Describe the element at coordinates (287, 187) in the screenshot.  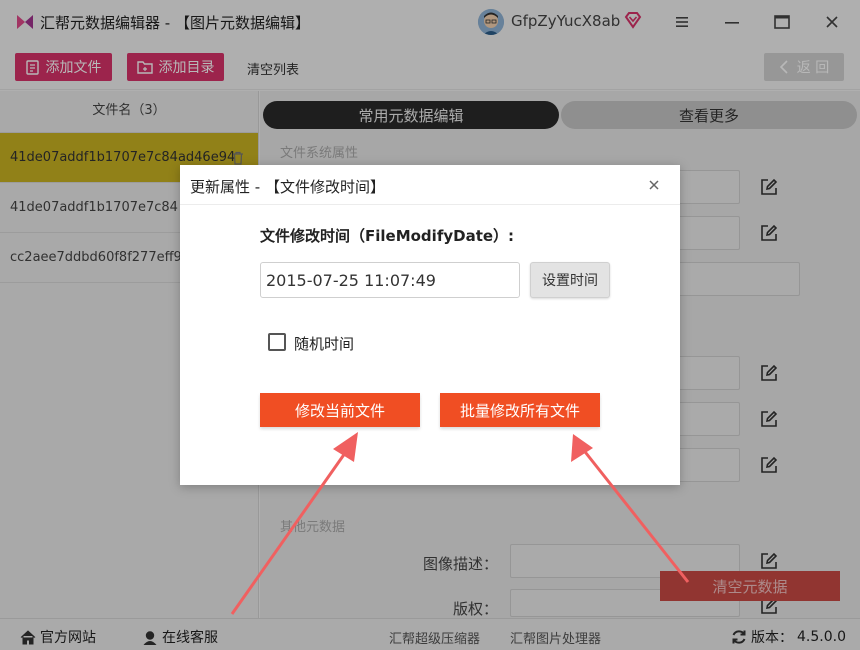
I see `dialog-title: 更新属性 - 【文件修改时间】` at that location.